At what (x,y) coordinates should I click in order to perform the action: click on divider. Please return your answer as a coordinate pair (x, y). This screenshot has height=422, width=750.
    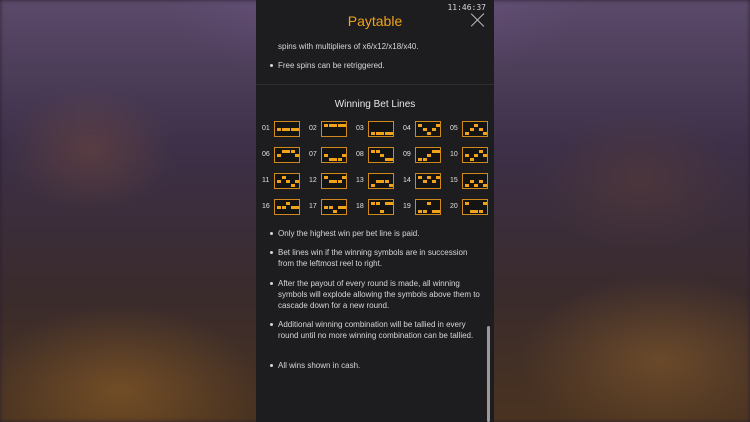
    Looking at the image, I should click on (375, 84).